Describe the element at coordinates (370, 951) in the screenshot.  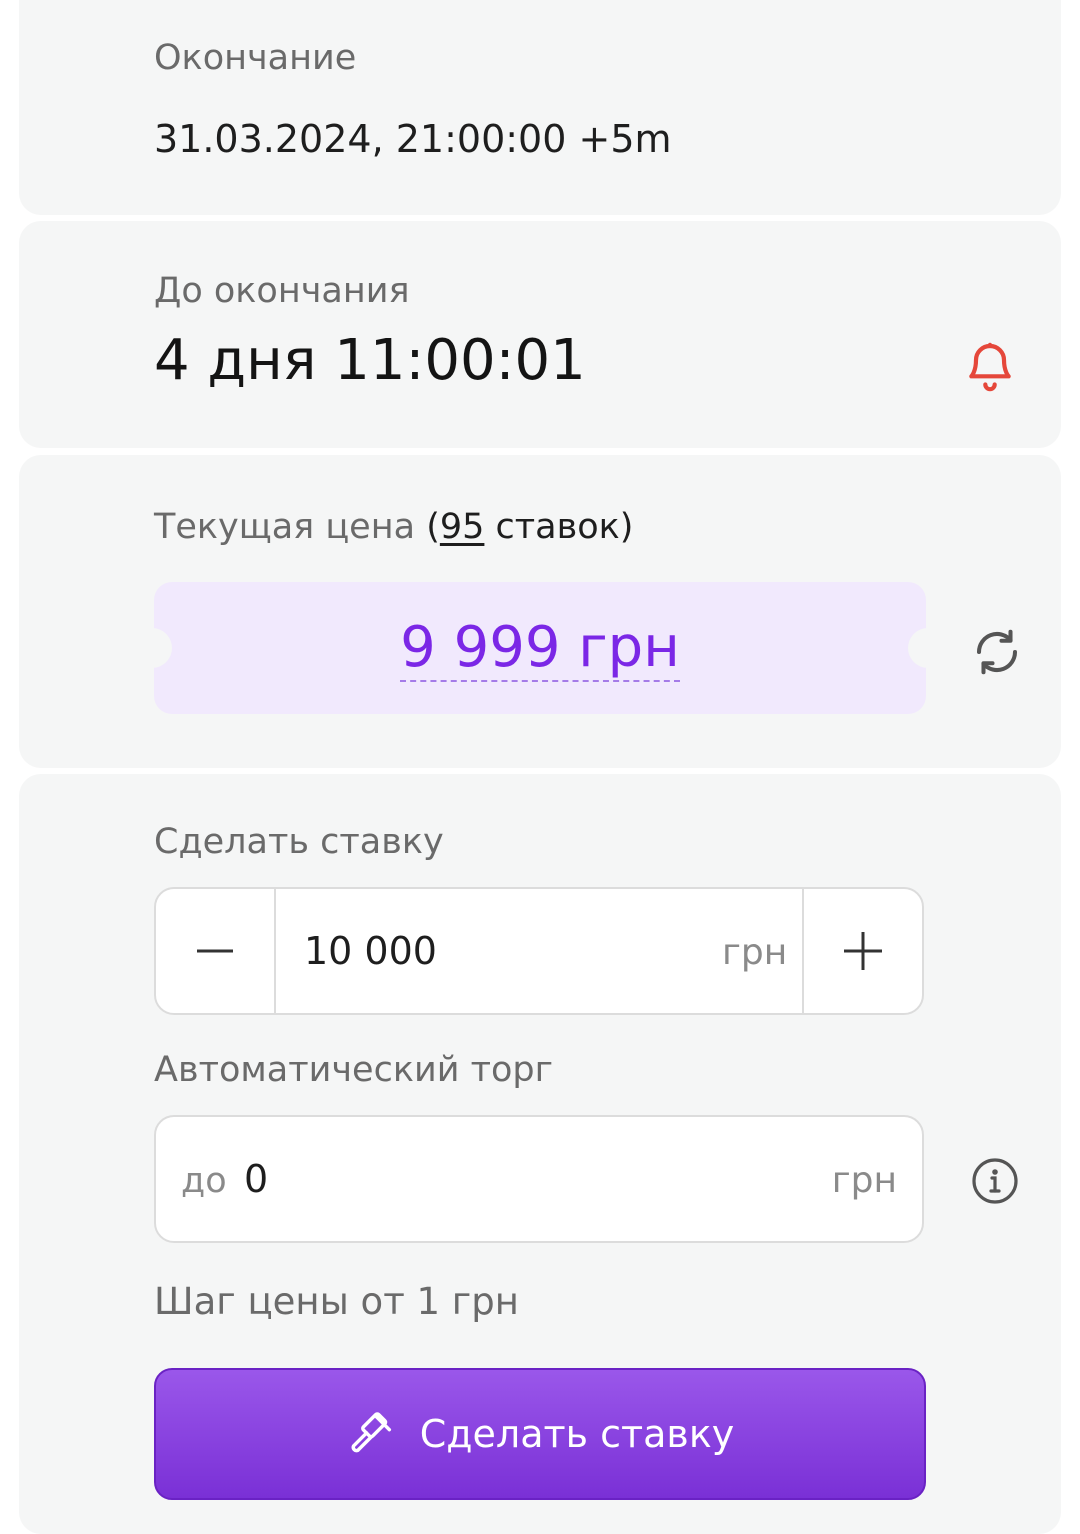
I see `bid-amount-input: 10 000` at that location.